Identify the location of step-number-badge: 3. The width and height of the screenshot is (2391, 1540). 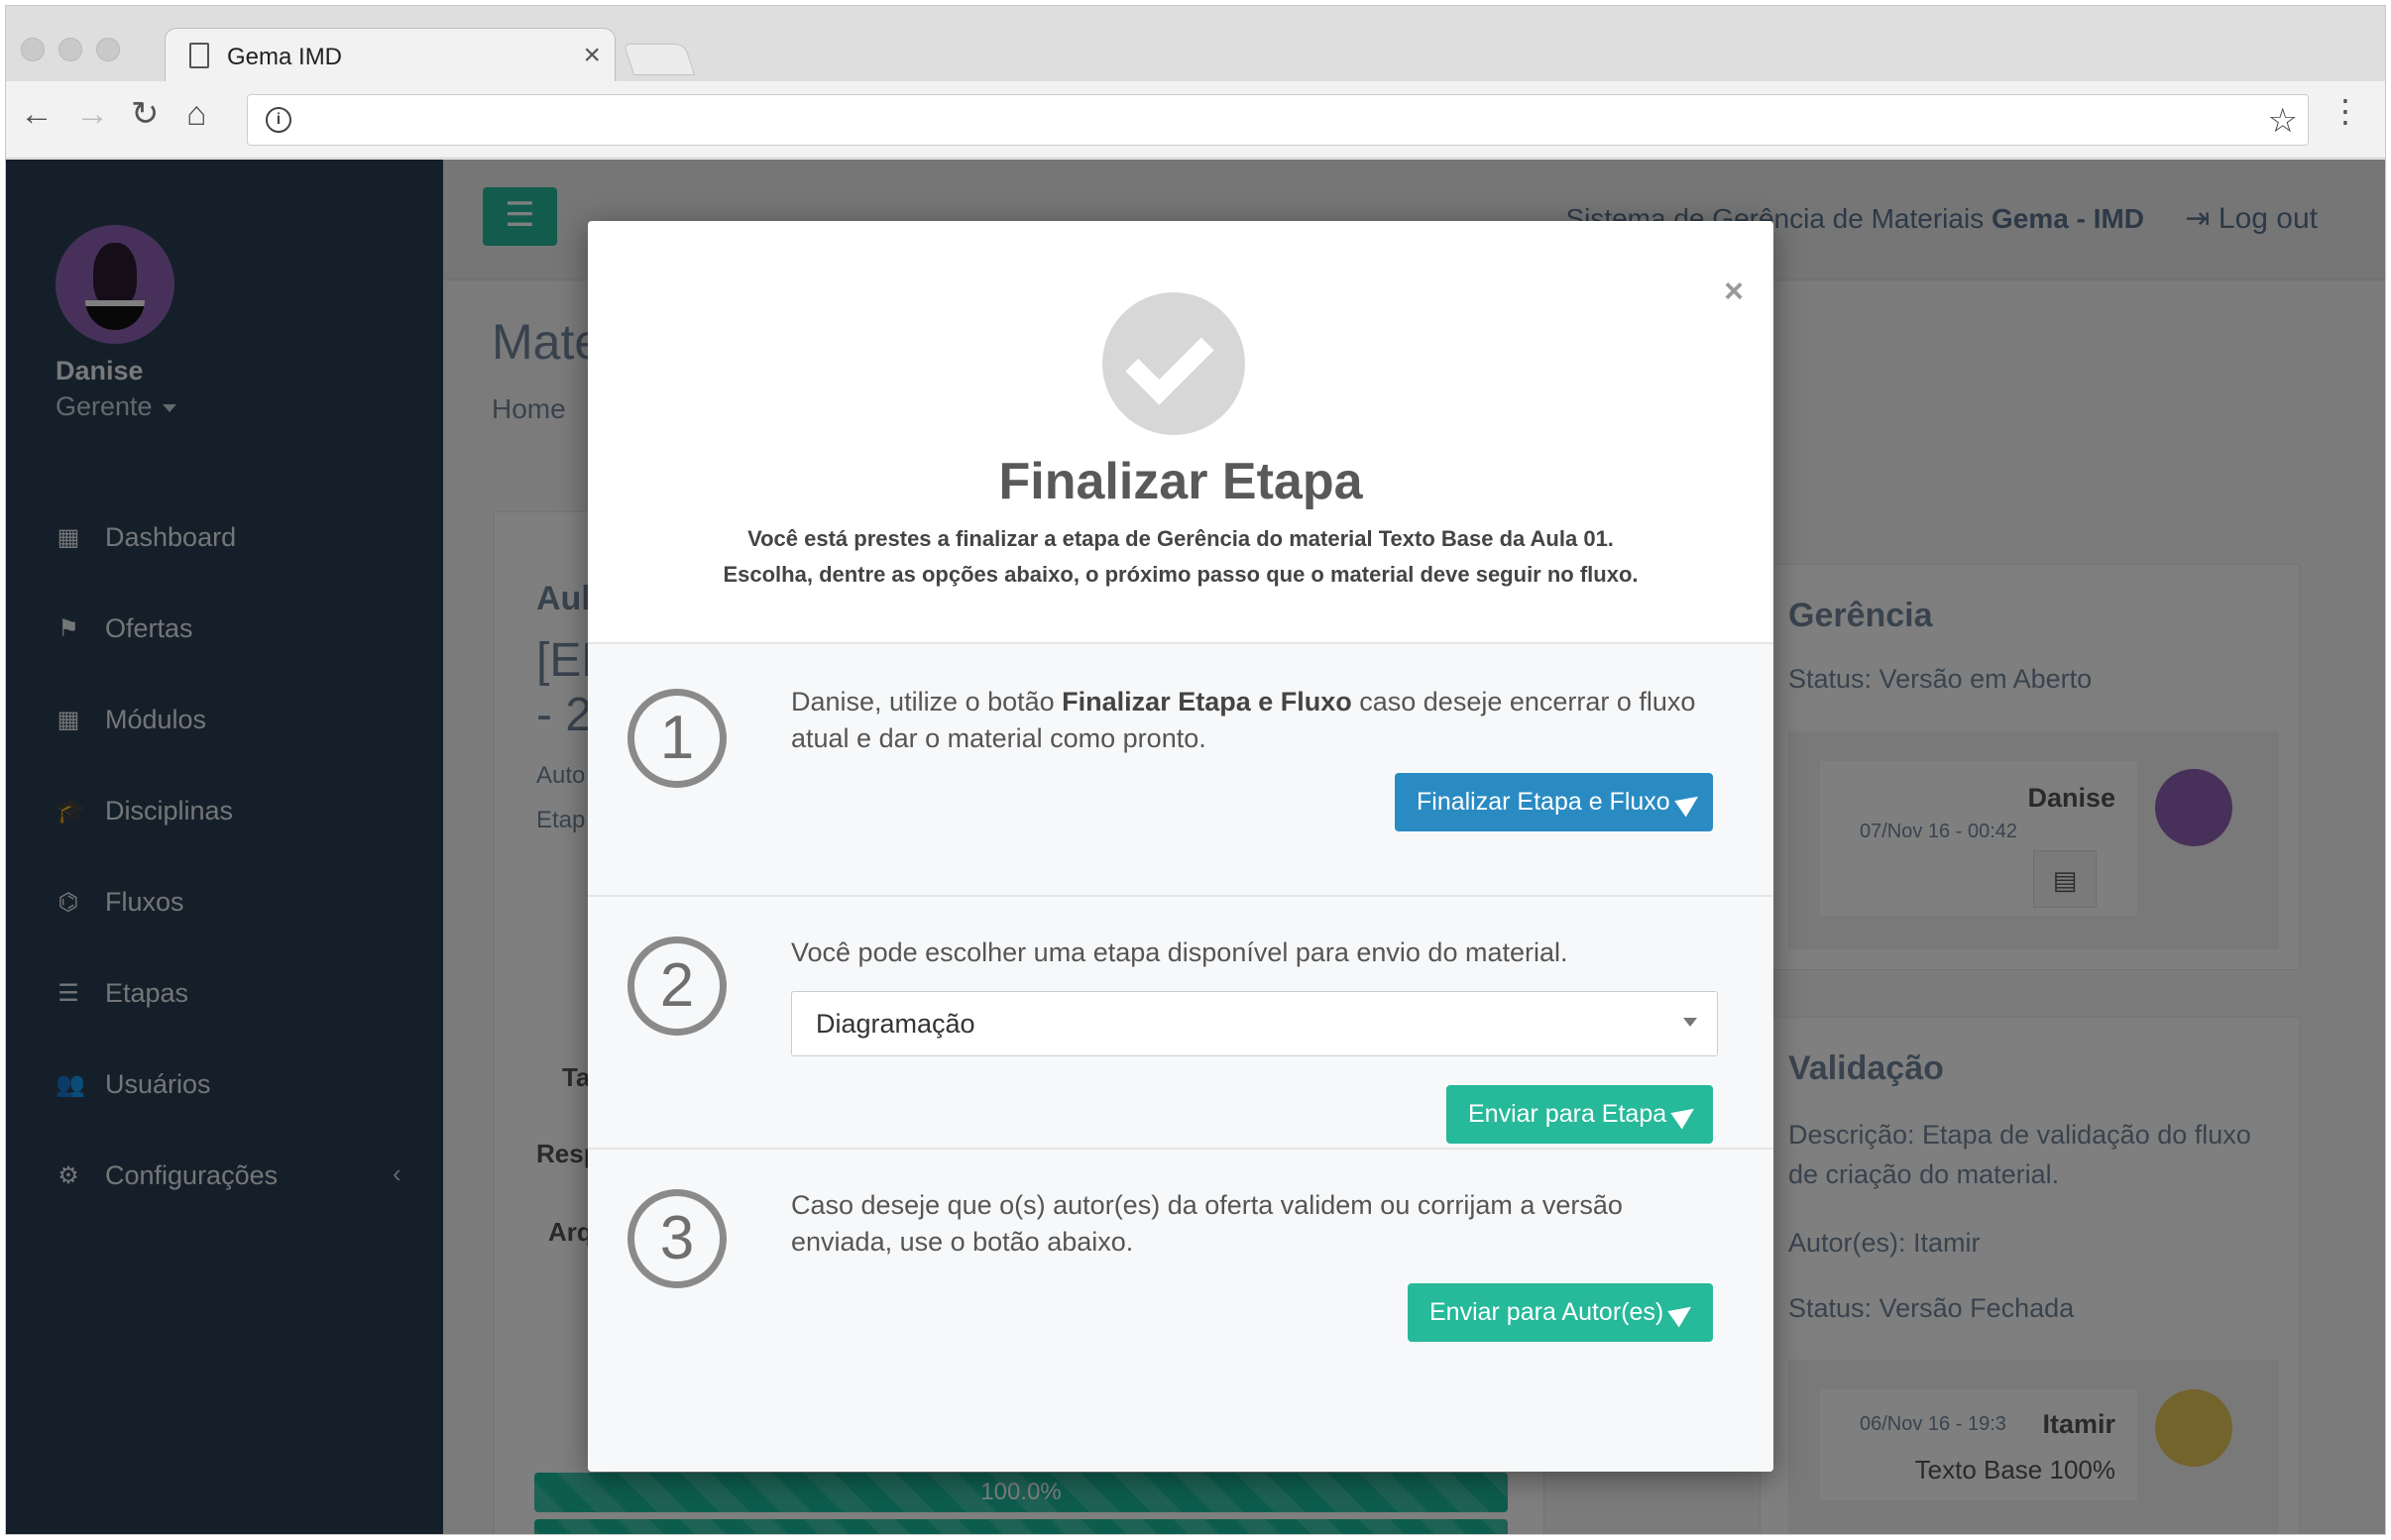
(677, 1238).